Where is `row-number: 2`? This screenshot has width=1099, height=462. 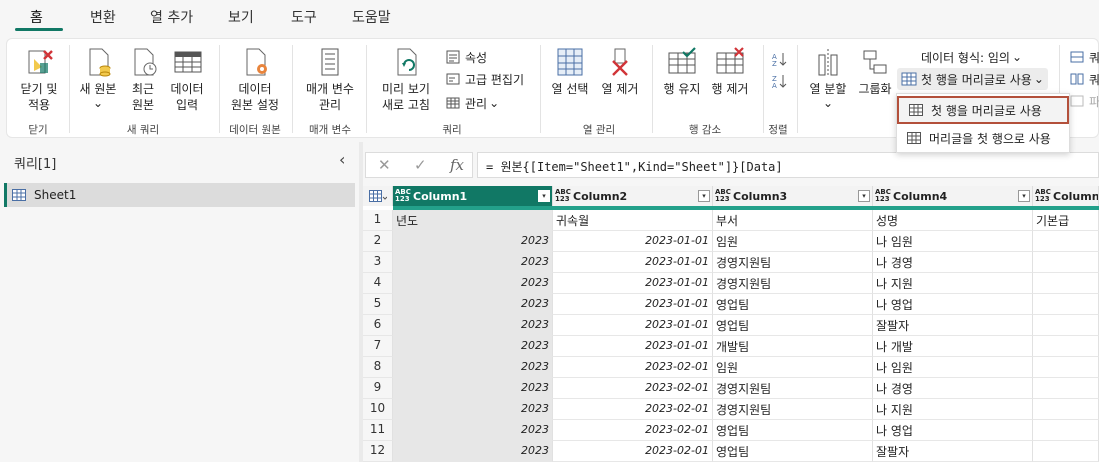 row-number: 2 is located at coordinates (378, 241).